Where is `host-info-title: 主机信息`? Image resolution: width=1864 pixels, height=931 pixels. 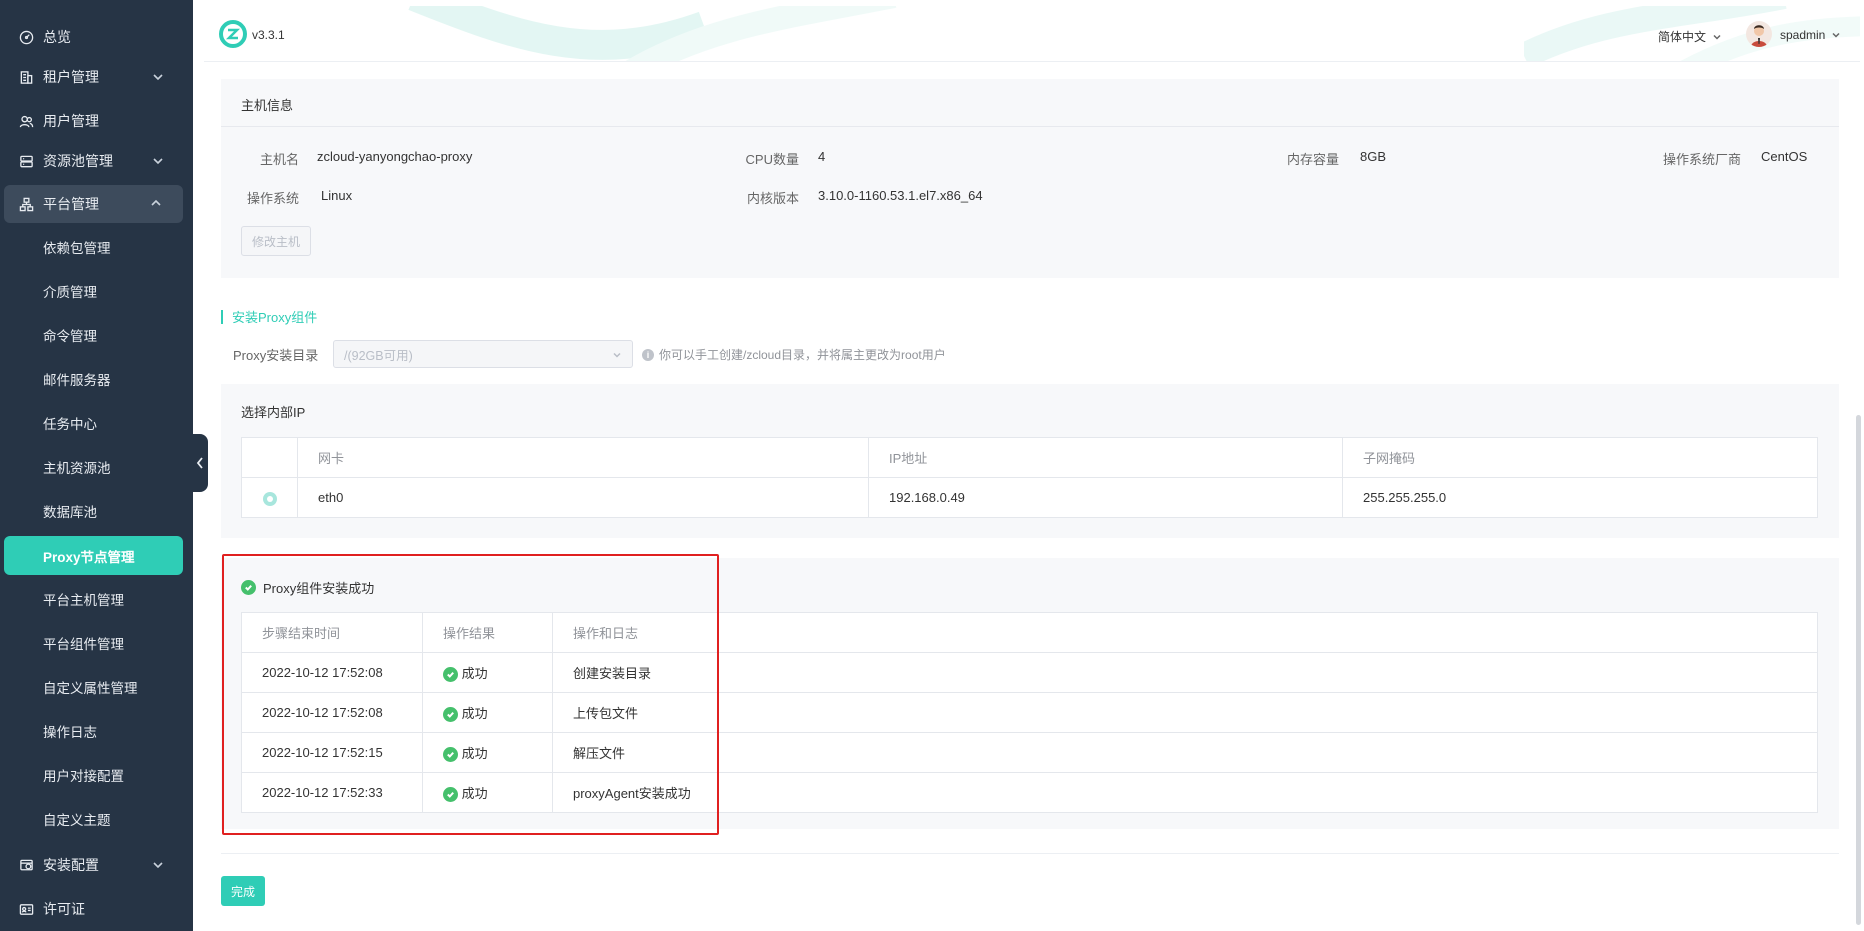
host-info-title: 主机信息 is located at coordinates (267, 105).